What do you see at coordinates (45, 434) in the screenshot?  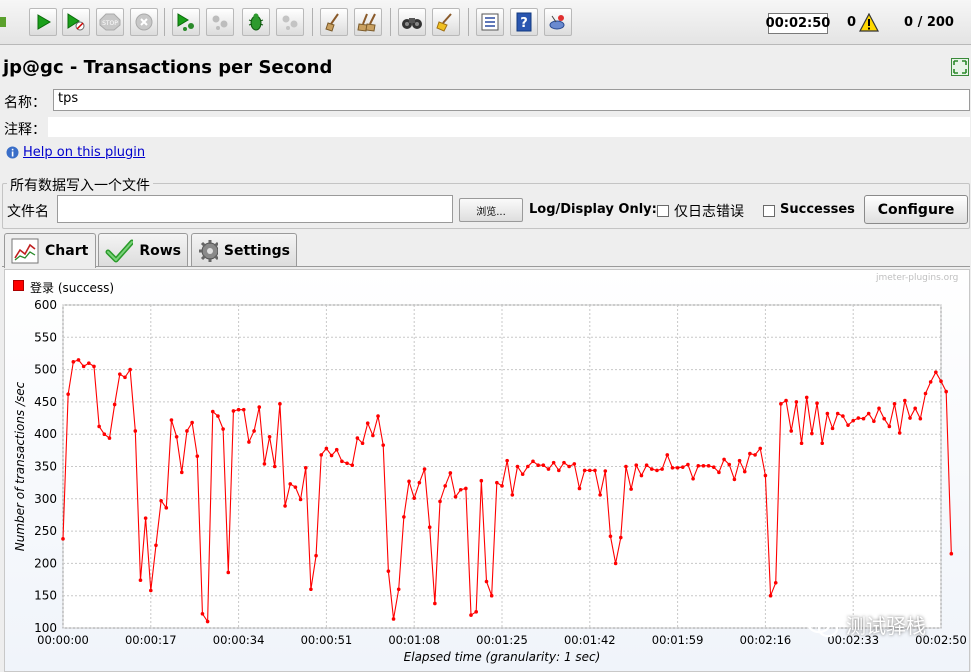 I see `y-tick-label: 400` at bounding box center [45, 434].